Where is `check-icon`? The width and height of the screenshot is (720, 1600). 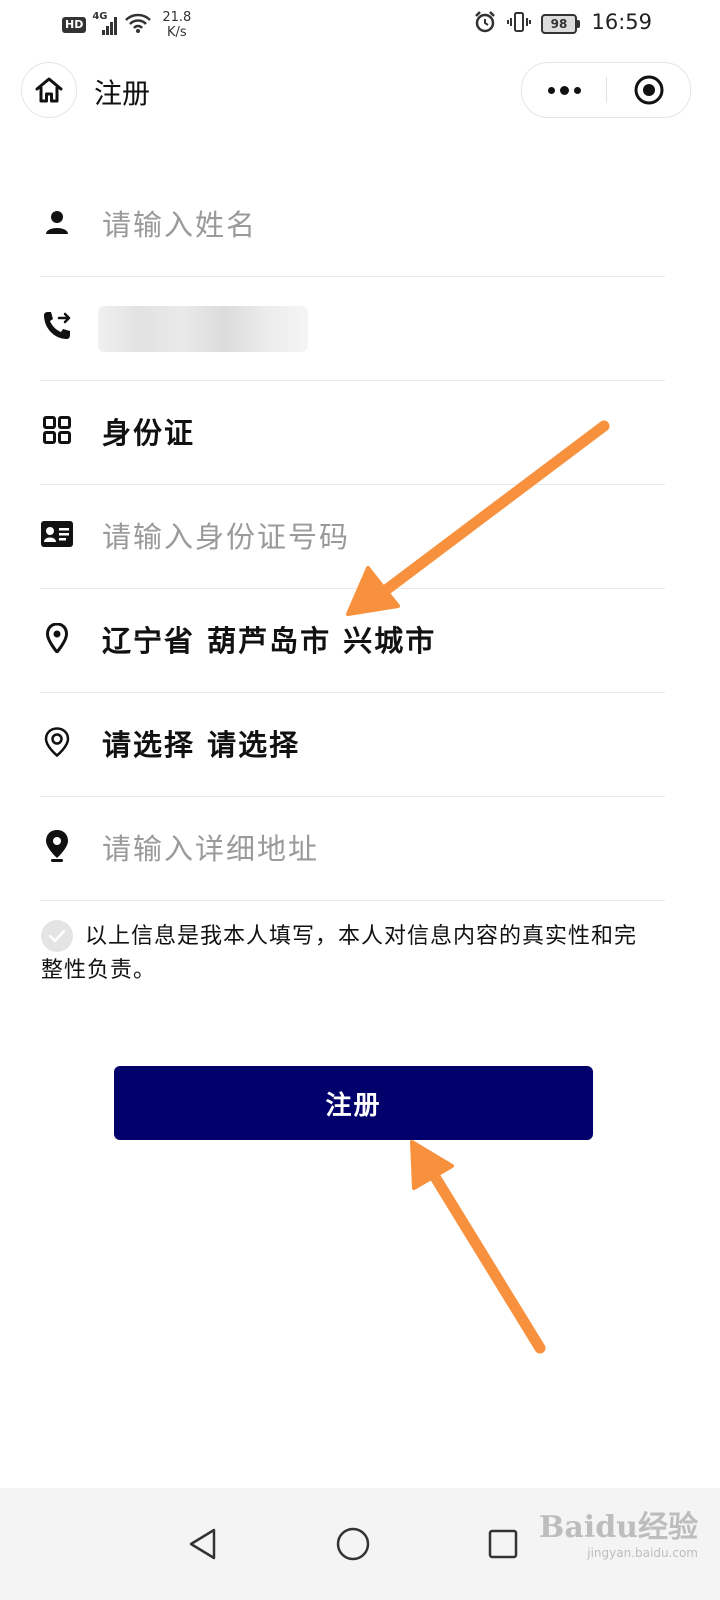
check-icon is located at coordinates (57, 936).